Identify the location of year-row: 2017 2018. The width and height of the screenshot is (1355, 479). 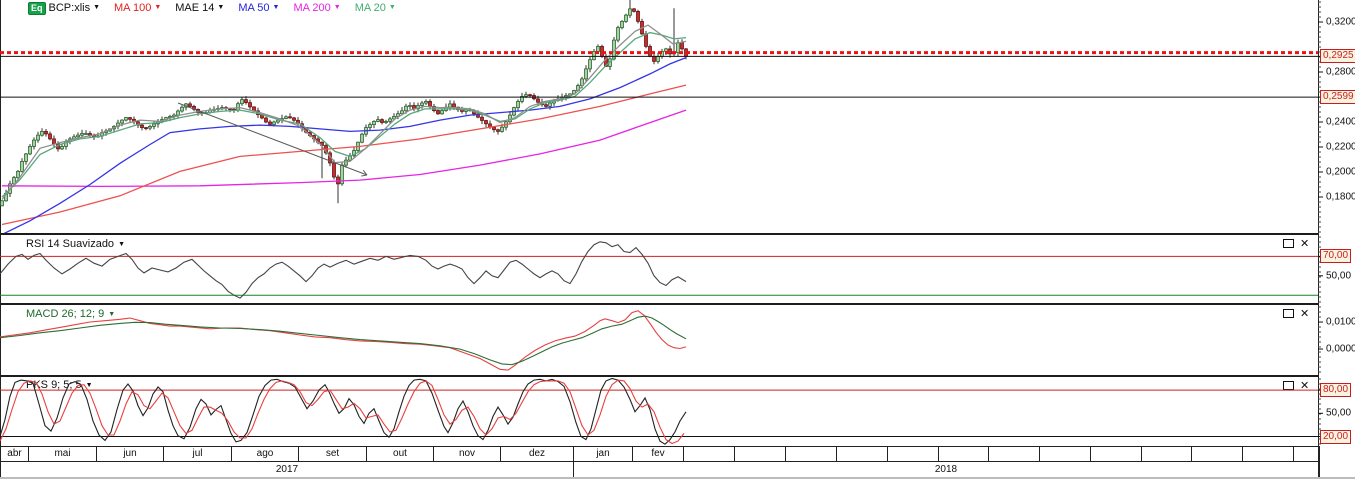
(660, 470).